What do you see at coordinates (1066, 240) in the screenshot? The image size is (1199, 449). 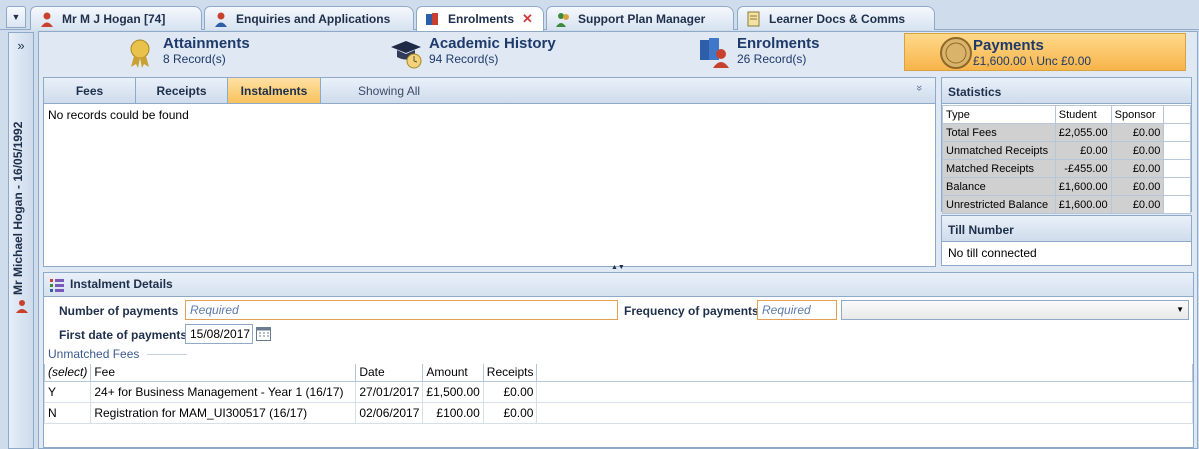 I see `till-number-panel: Till Number No till connected` at bounding box center [1066, 240].